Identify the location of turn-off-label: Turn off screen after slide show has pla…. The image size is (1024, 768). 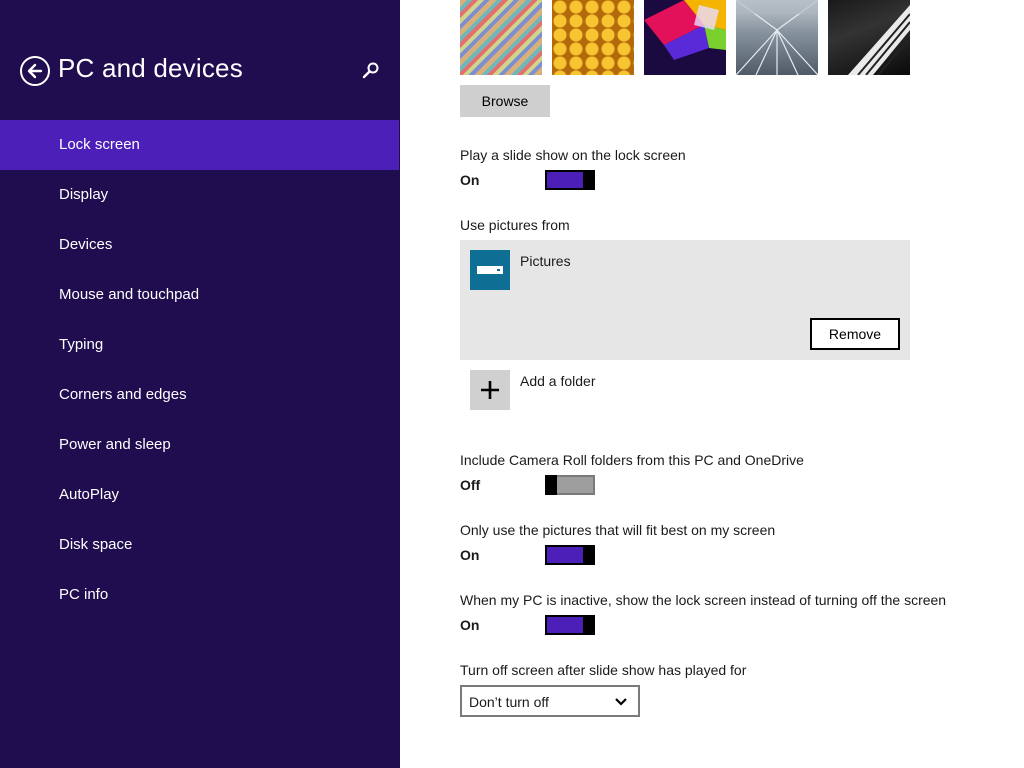
(603, 670).